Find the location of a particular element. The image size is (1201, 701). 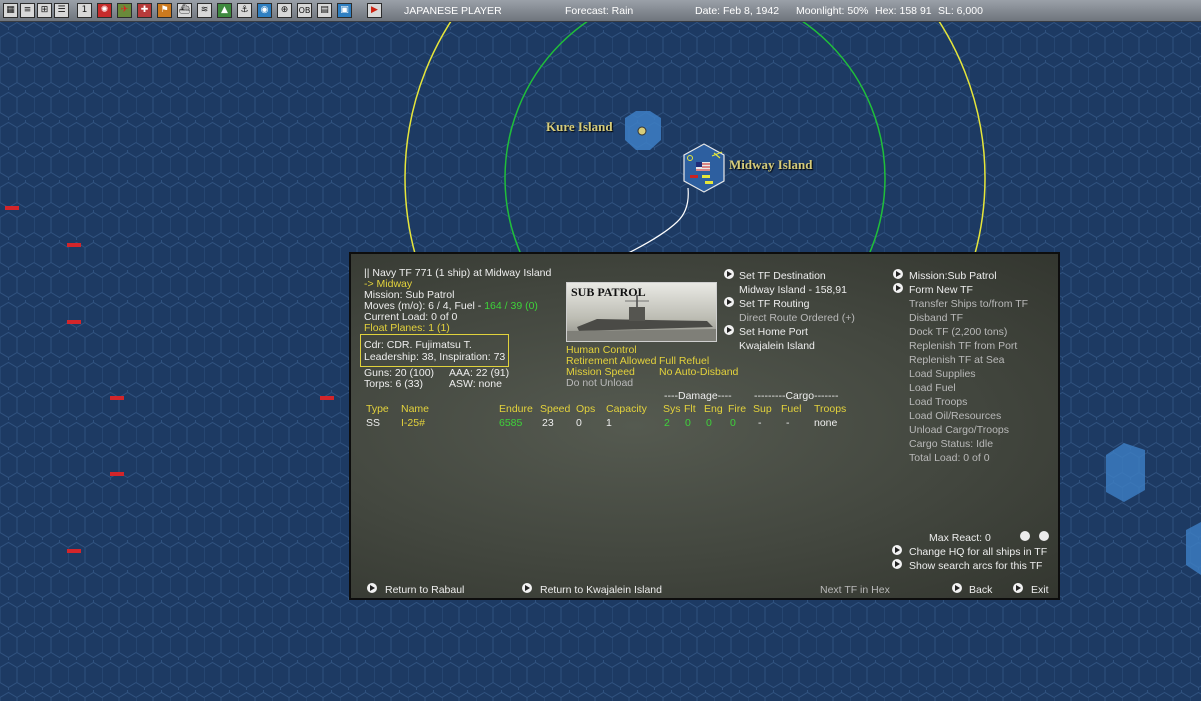

set-home-port-button: Set Home Port is located at coordinates (773, 332).